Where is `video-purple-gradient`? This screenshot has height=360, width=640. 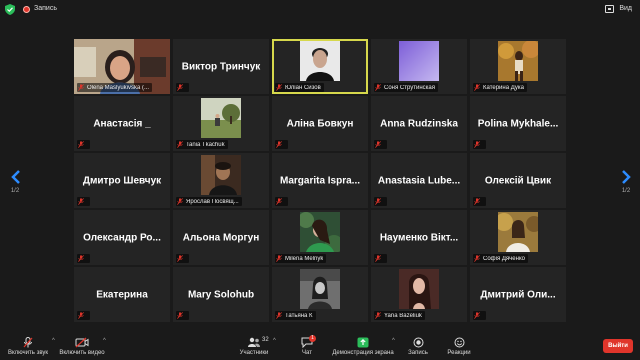
video-purple-gradient is located at coordinates (419, 61).